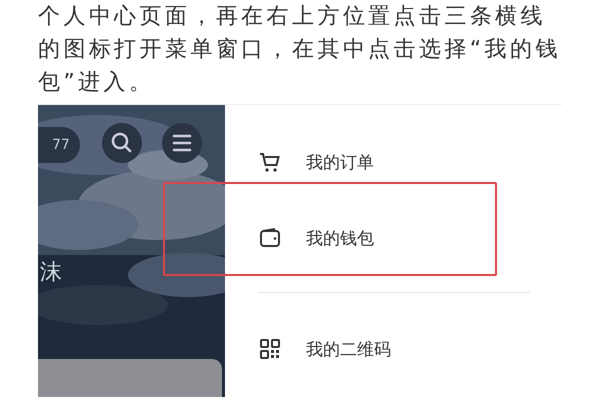 The image size is (600, 400). What do you see at coordinates (122, 143) in the screenshot?
I see `search-icon` at bounding box center [122, 143].